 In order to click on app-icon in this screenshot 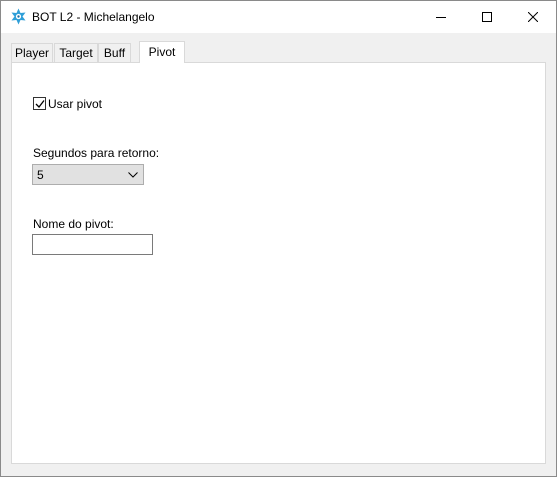, I will do `click(18, 16)`.